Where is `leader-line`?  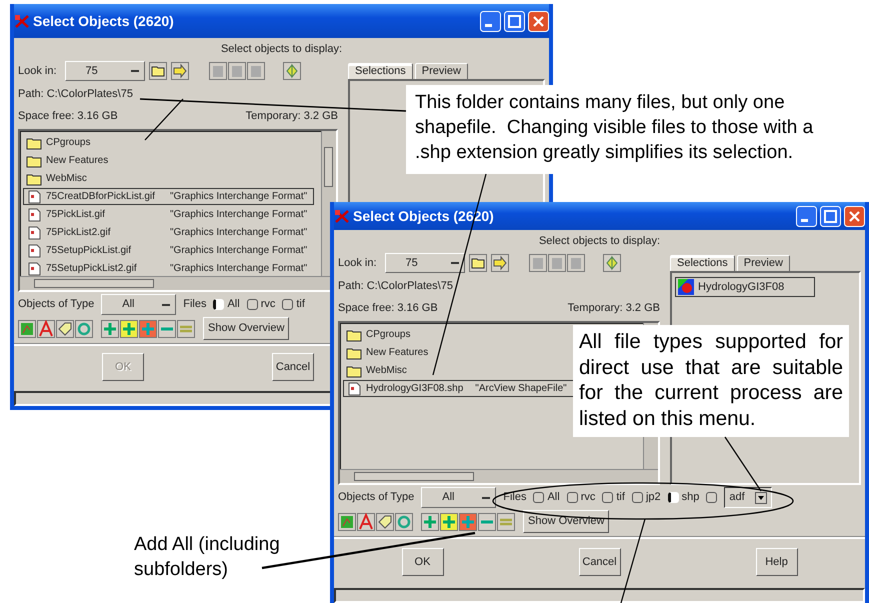 leader-line is located at coordinates (743, 464).